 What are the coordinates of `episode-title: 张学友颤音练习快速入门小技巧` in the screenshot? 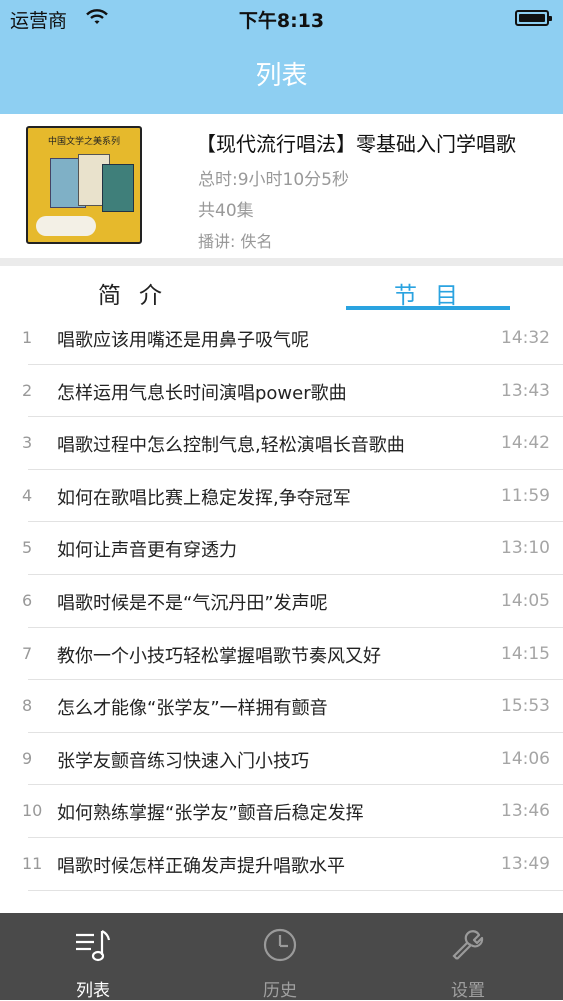 It's located at (183, 761).